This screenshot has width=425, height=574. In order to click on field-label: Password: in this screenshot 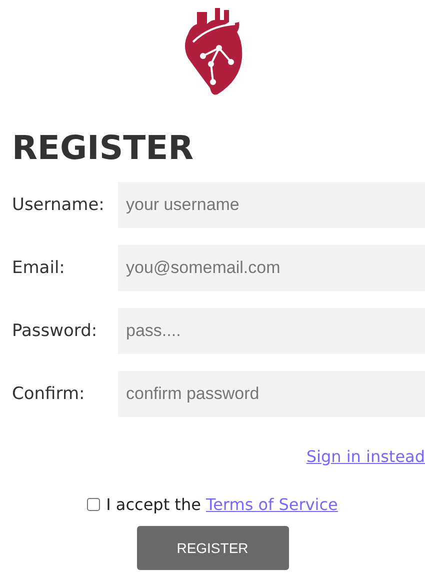, I will do `click(54, 331)`.